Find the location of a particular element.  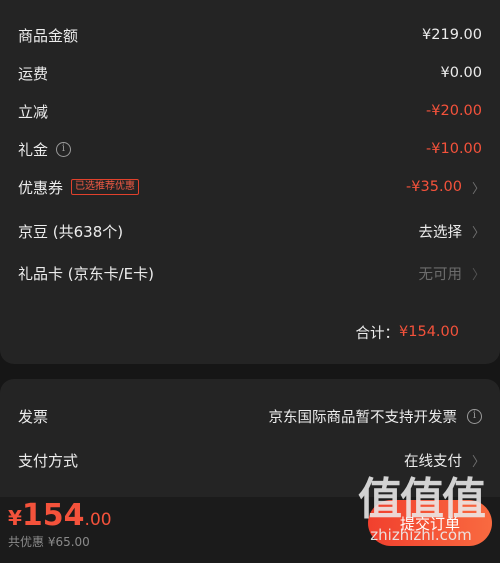

coupon-label-group: 优惠券 已选推荐优惠 is located at coordinates (79, 187).